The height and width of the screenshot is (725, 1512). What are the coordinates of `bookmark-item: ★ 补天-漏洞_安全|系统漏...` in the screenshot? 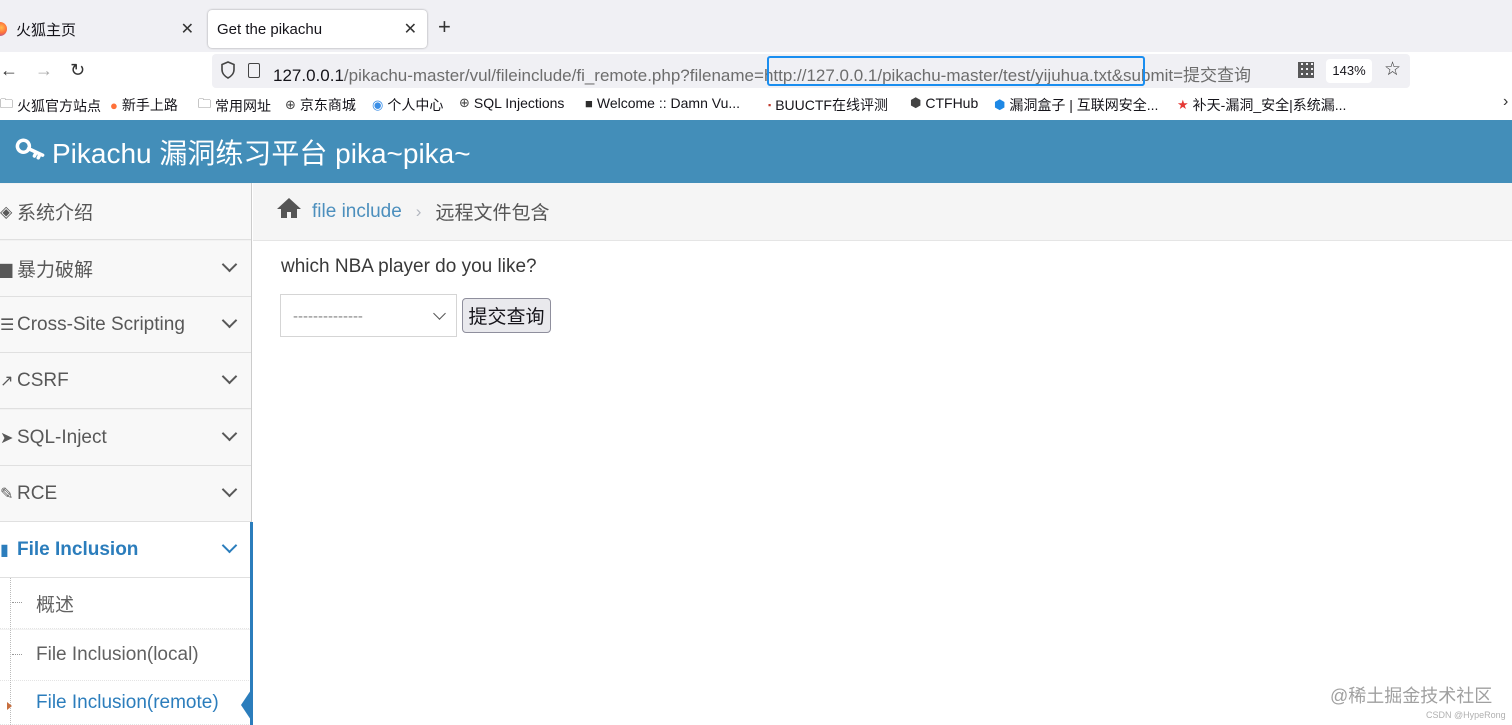 It's located at (1261, 105).